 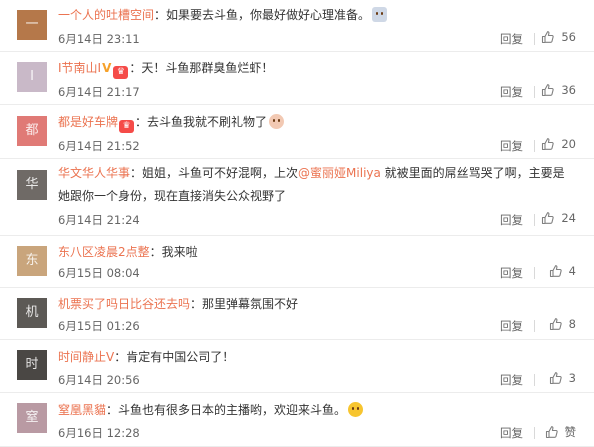 What do you see at coordinates (356, 409) in the screenshot?
I see `smile-emoji-icon` at bounding box center [356, 409].